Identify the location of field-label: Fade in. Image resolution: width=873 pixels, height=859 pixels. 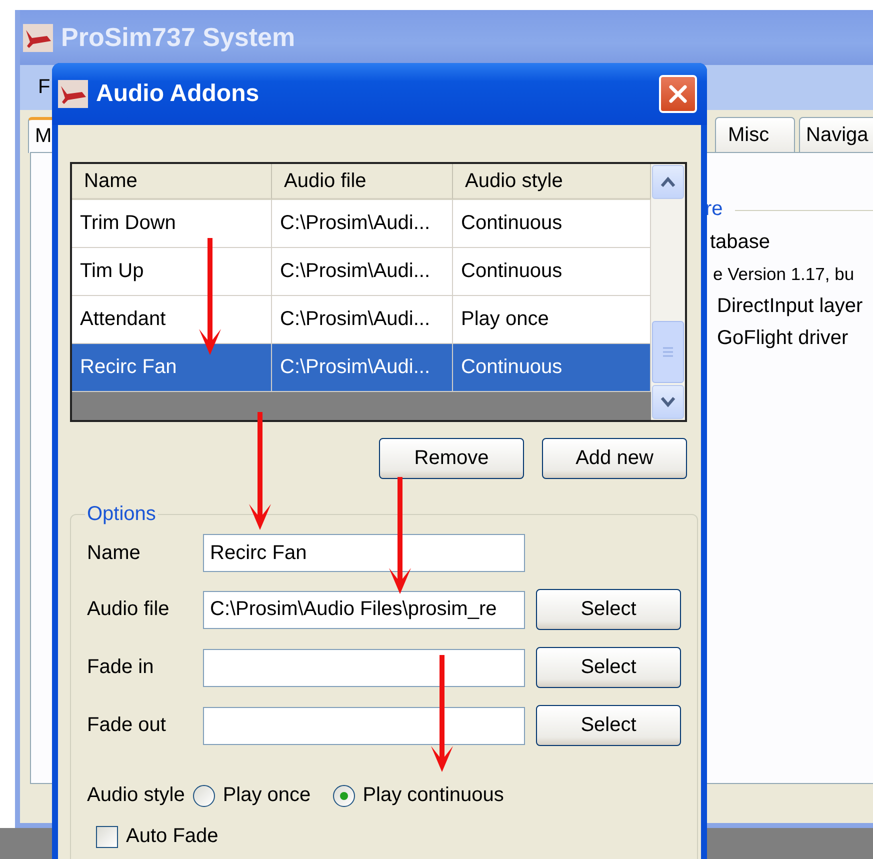
(121, 667).